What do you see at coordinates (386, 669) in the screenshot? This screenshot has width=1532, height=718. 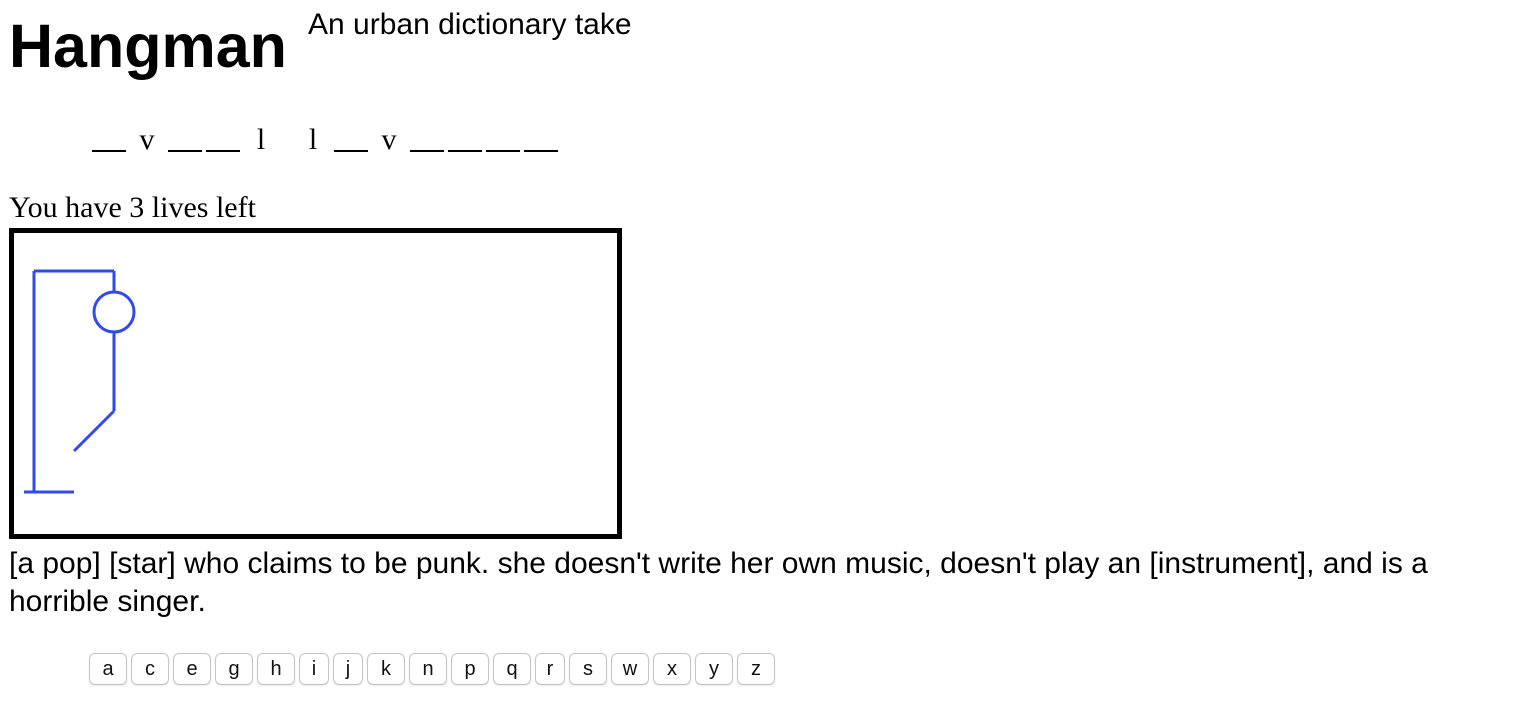 I see `letter-key-k: k` at bounding box center [386, 669].